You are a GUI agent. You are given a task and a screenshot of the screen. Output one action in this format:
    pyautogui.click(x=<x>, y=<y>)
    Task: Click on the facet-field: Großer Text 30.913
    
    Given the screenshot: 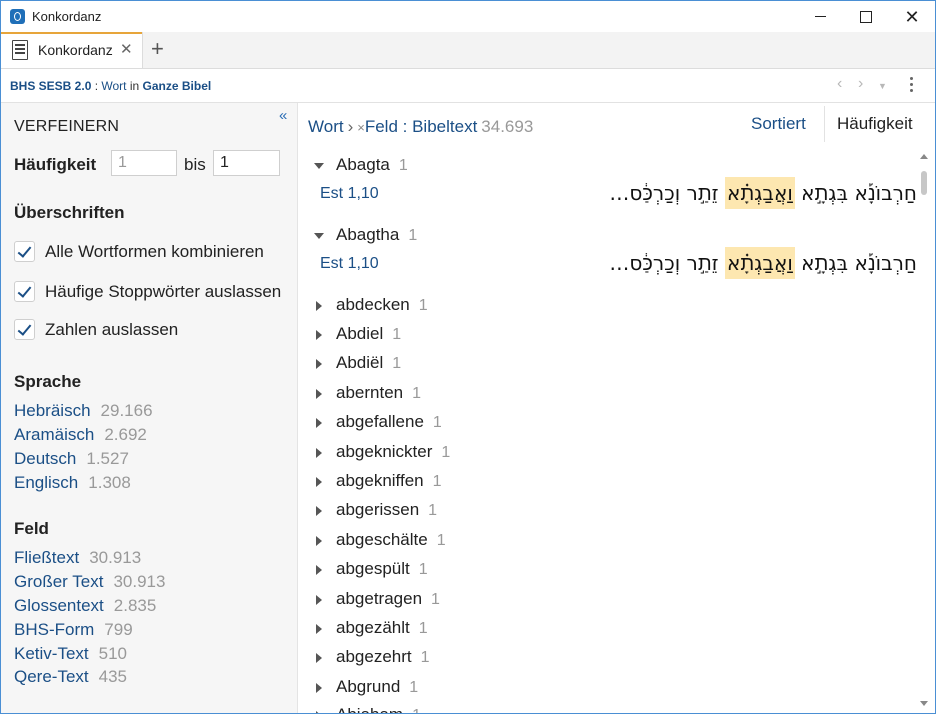 What is the action you would take?
    pyautogui.click(x=89, y=582)
    